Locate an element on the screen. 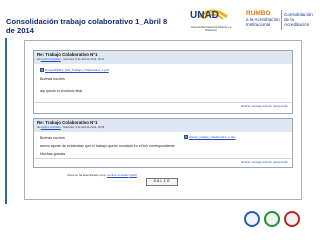 This screenshot has height=240, width=320. post-line: aqi quedo el producto final is located at coordinates (61, 91).